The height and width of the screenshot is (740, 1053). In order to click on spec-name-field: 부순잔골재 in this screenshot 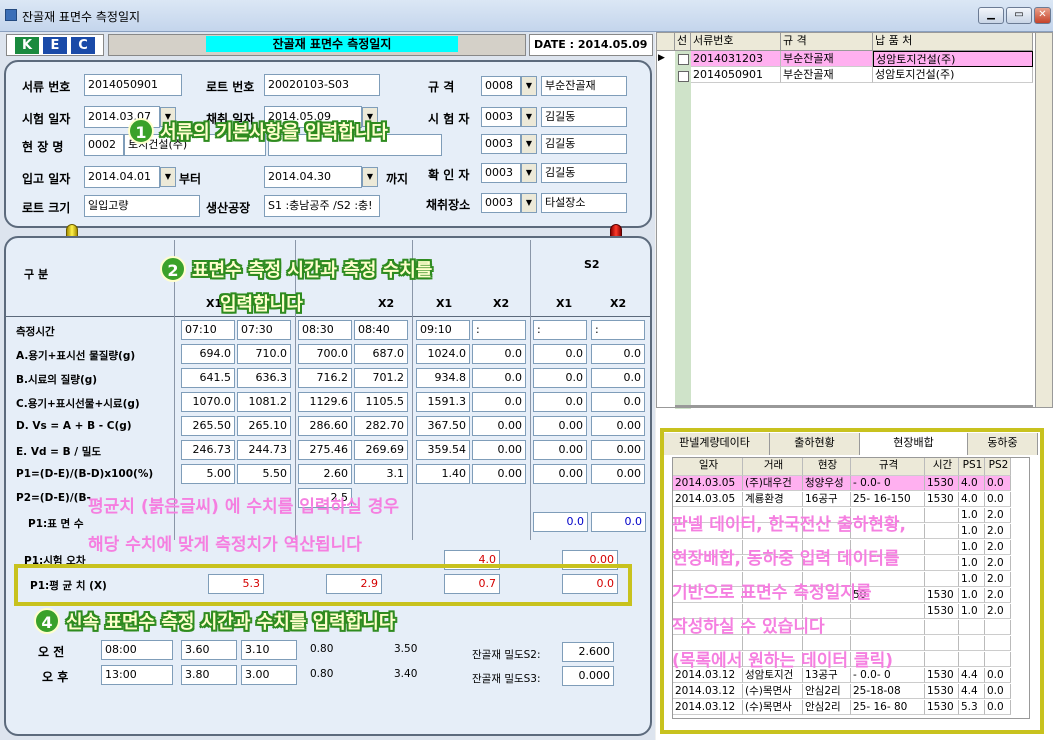, I will do `click(584, 86)`.